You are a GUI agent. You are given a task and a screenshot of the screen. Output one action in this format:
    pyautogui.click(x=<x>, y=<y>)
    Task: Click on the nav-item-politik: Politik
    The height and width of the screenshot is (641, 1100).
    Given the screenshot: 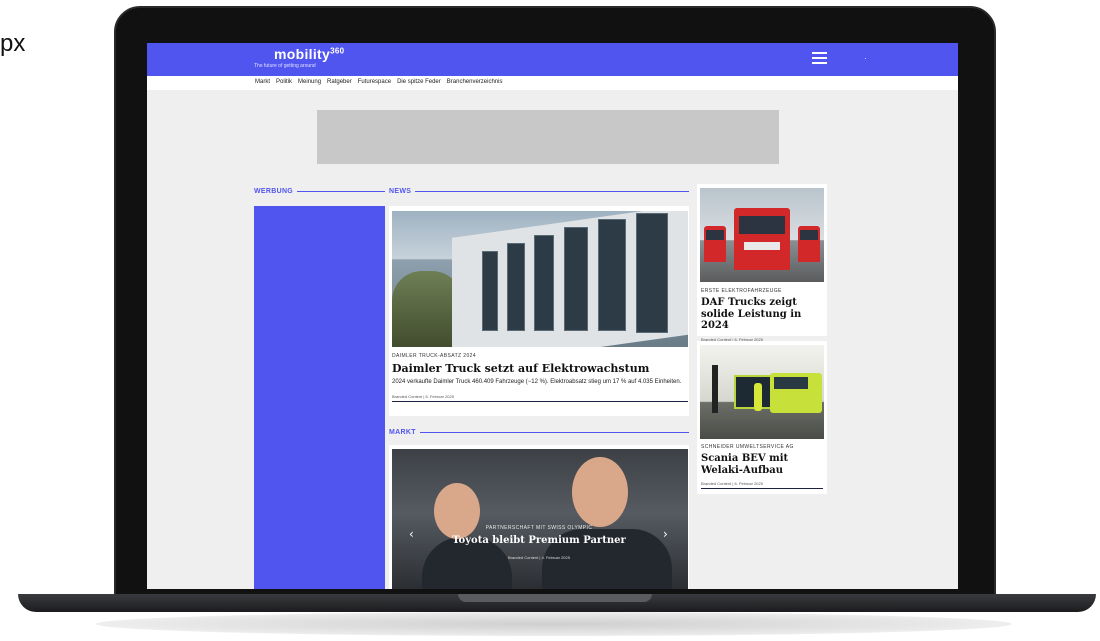 What is the action you would take?
    pyautogui.click(x=284, y=82)
    